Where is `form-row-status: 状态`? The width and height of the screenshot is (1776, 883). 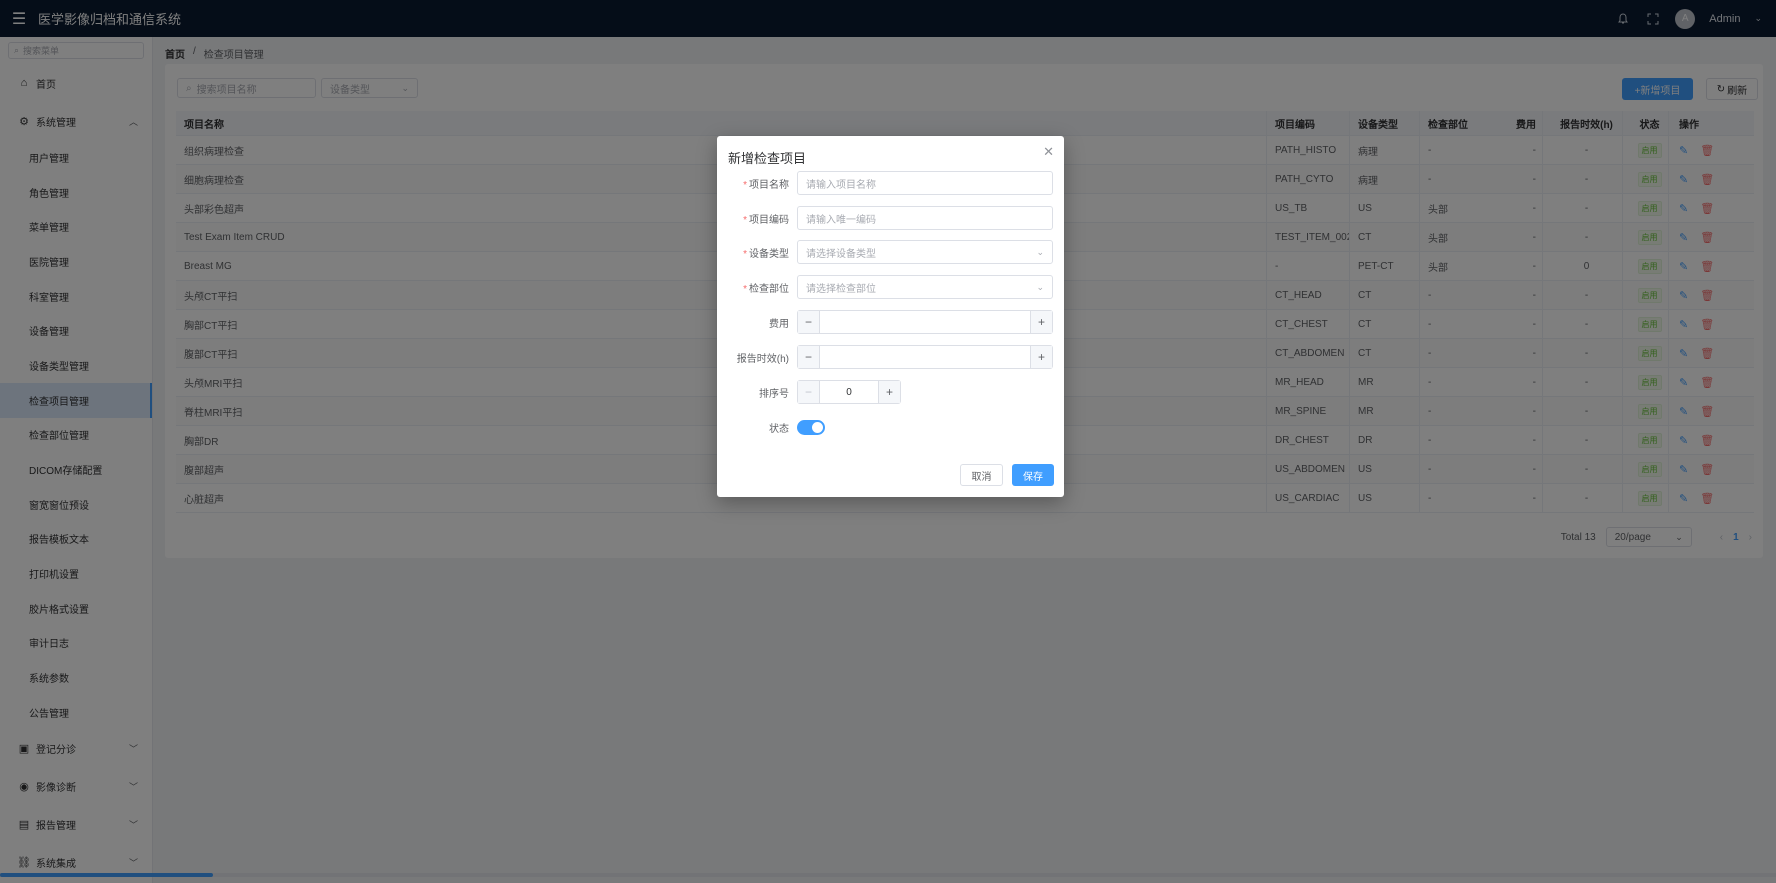 form-row-status: 状态 is located at coordinates (890, 427).